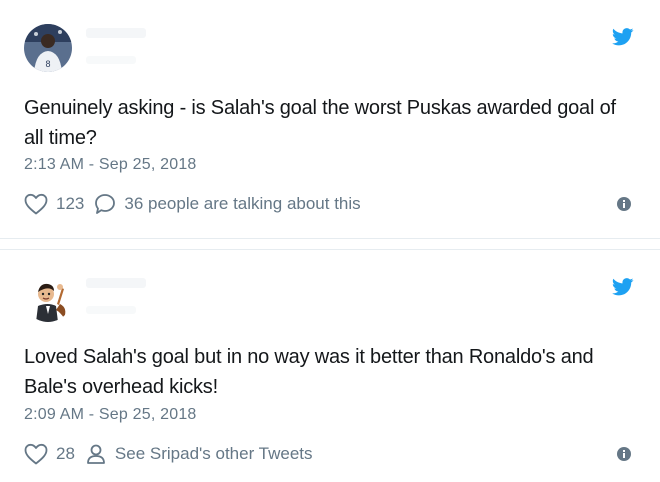  I want to click on tweet-separator, so click(330, 244).